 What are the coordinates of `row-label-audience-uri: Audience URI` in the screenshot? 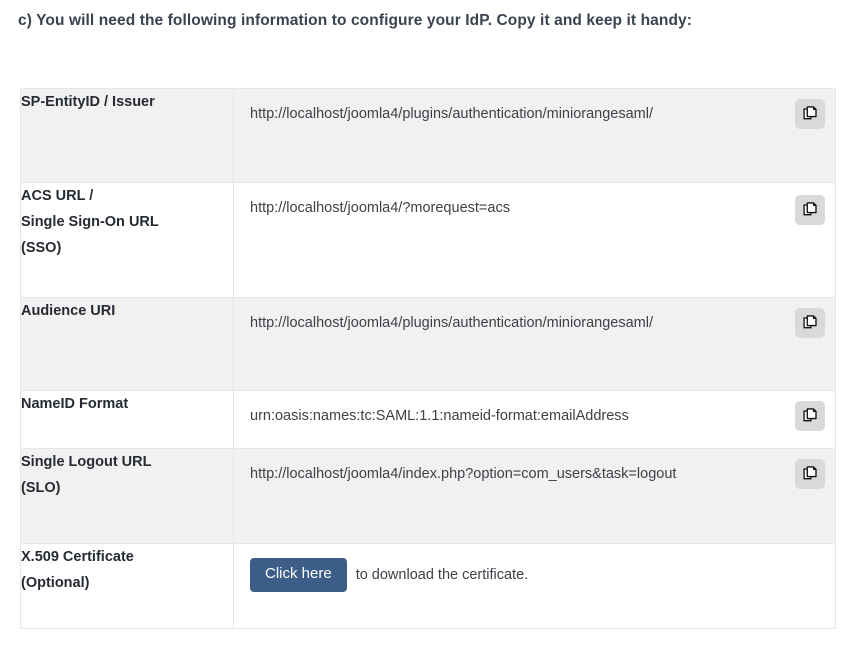 It's located at (127, 344).